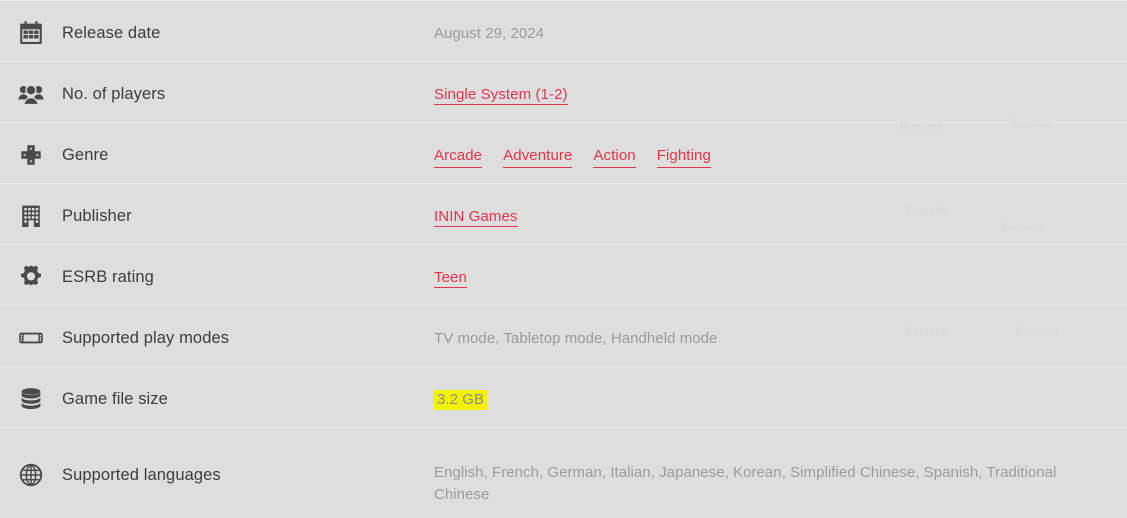  I want to click on row-label-no-of-players: No. of players, so click(114, 94).